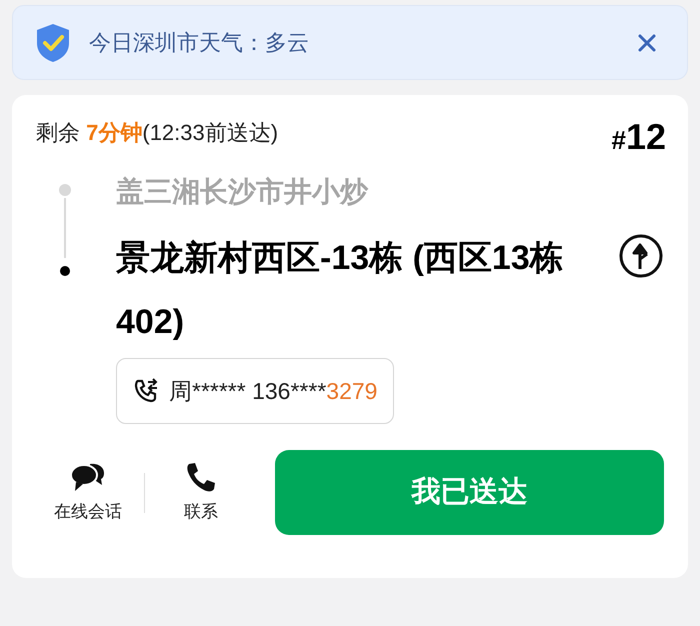 The height and width of the screenshot is (626, 700). Describe the element at coordinates (201, 476) in the screenshot. I see `phone-icon` at that location.